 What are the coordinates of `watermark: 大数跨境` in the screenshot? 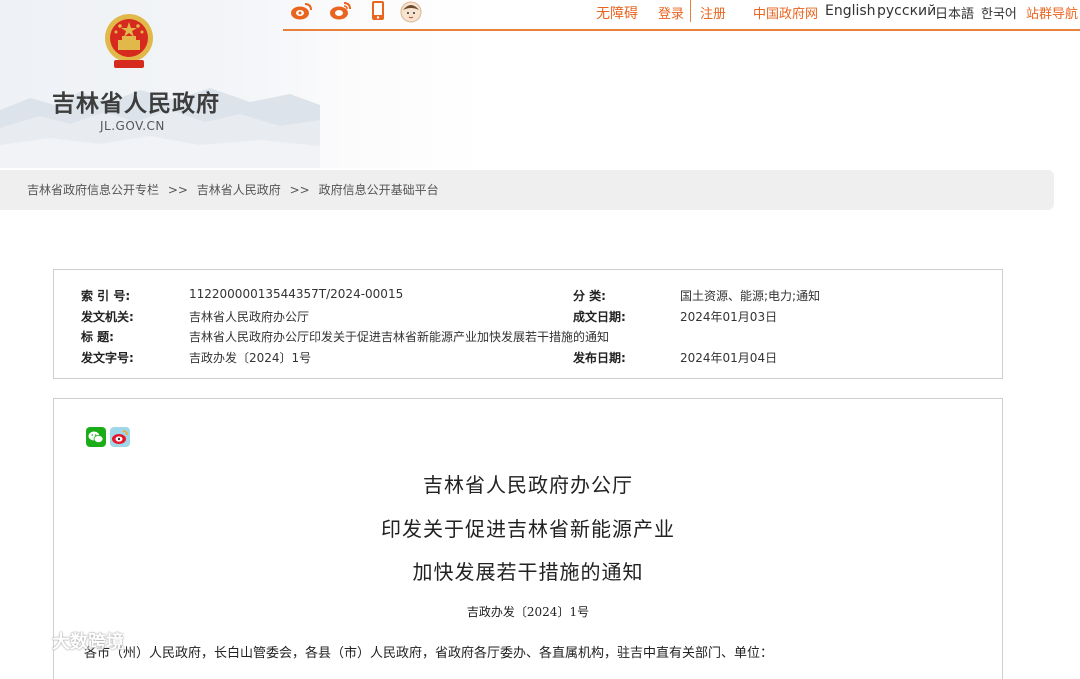 It's located at (66, 639).